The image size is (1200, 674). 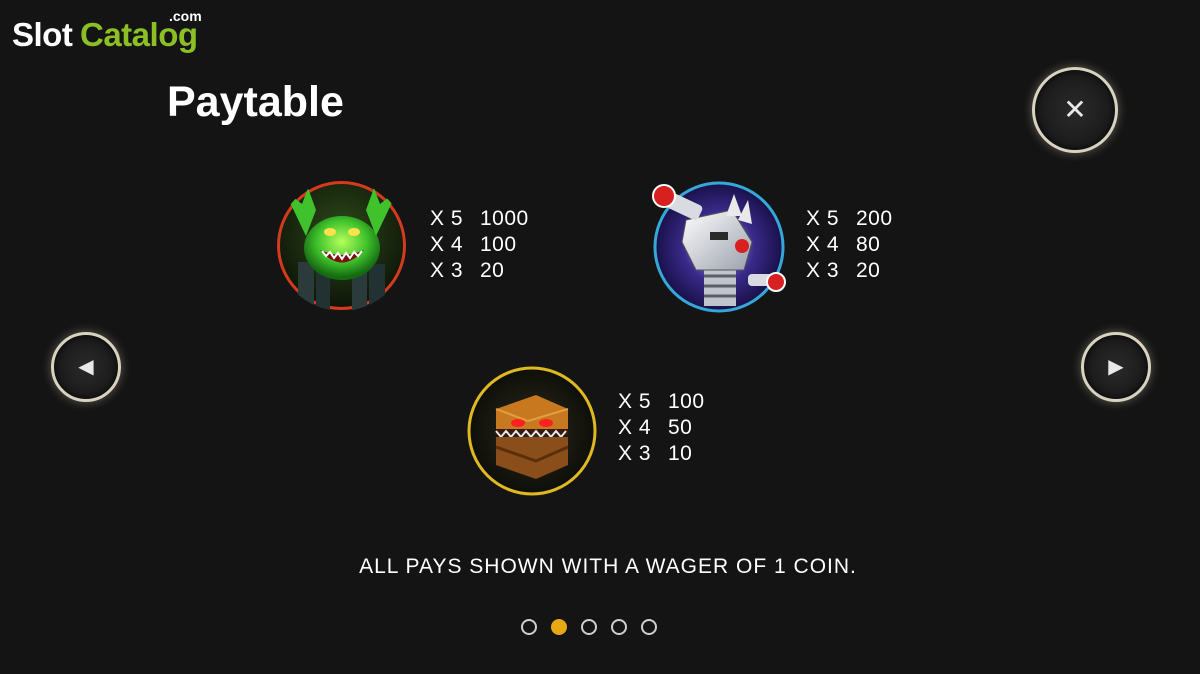 What do you see at coordinates (655, 427) in the screenshot?
I see `pay-row: X 4 50` at bounding box center [655, 427].